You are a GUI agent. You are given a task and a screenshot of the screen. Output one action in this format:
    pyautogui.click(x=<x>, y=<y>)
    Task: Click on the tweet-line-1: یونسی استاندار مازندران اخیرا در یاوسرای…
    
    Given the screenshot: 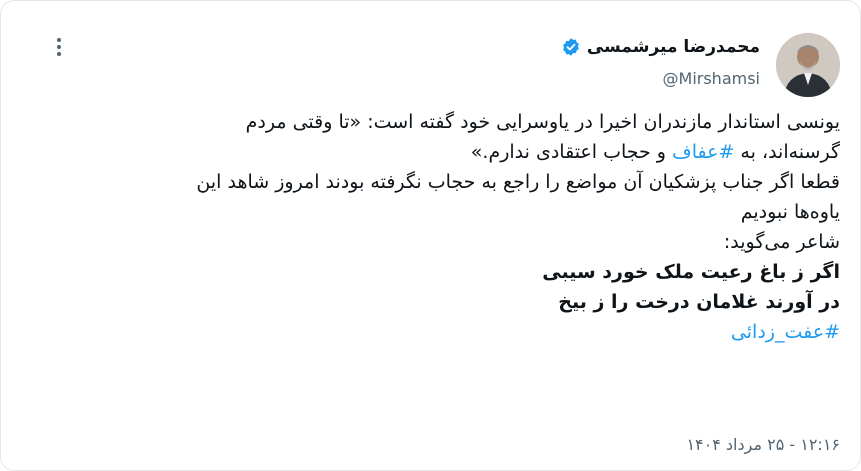 What is the action you would take?
    pyautogui.click(x=542, y=122)
    